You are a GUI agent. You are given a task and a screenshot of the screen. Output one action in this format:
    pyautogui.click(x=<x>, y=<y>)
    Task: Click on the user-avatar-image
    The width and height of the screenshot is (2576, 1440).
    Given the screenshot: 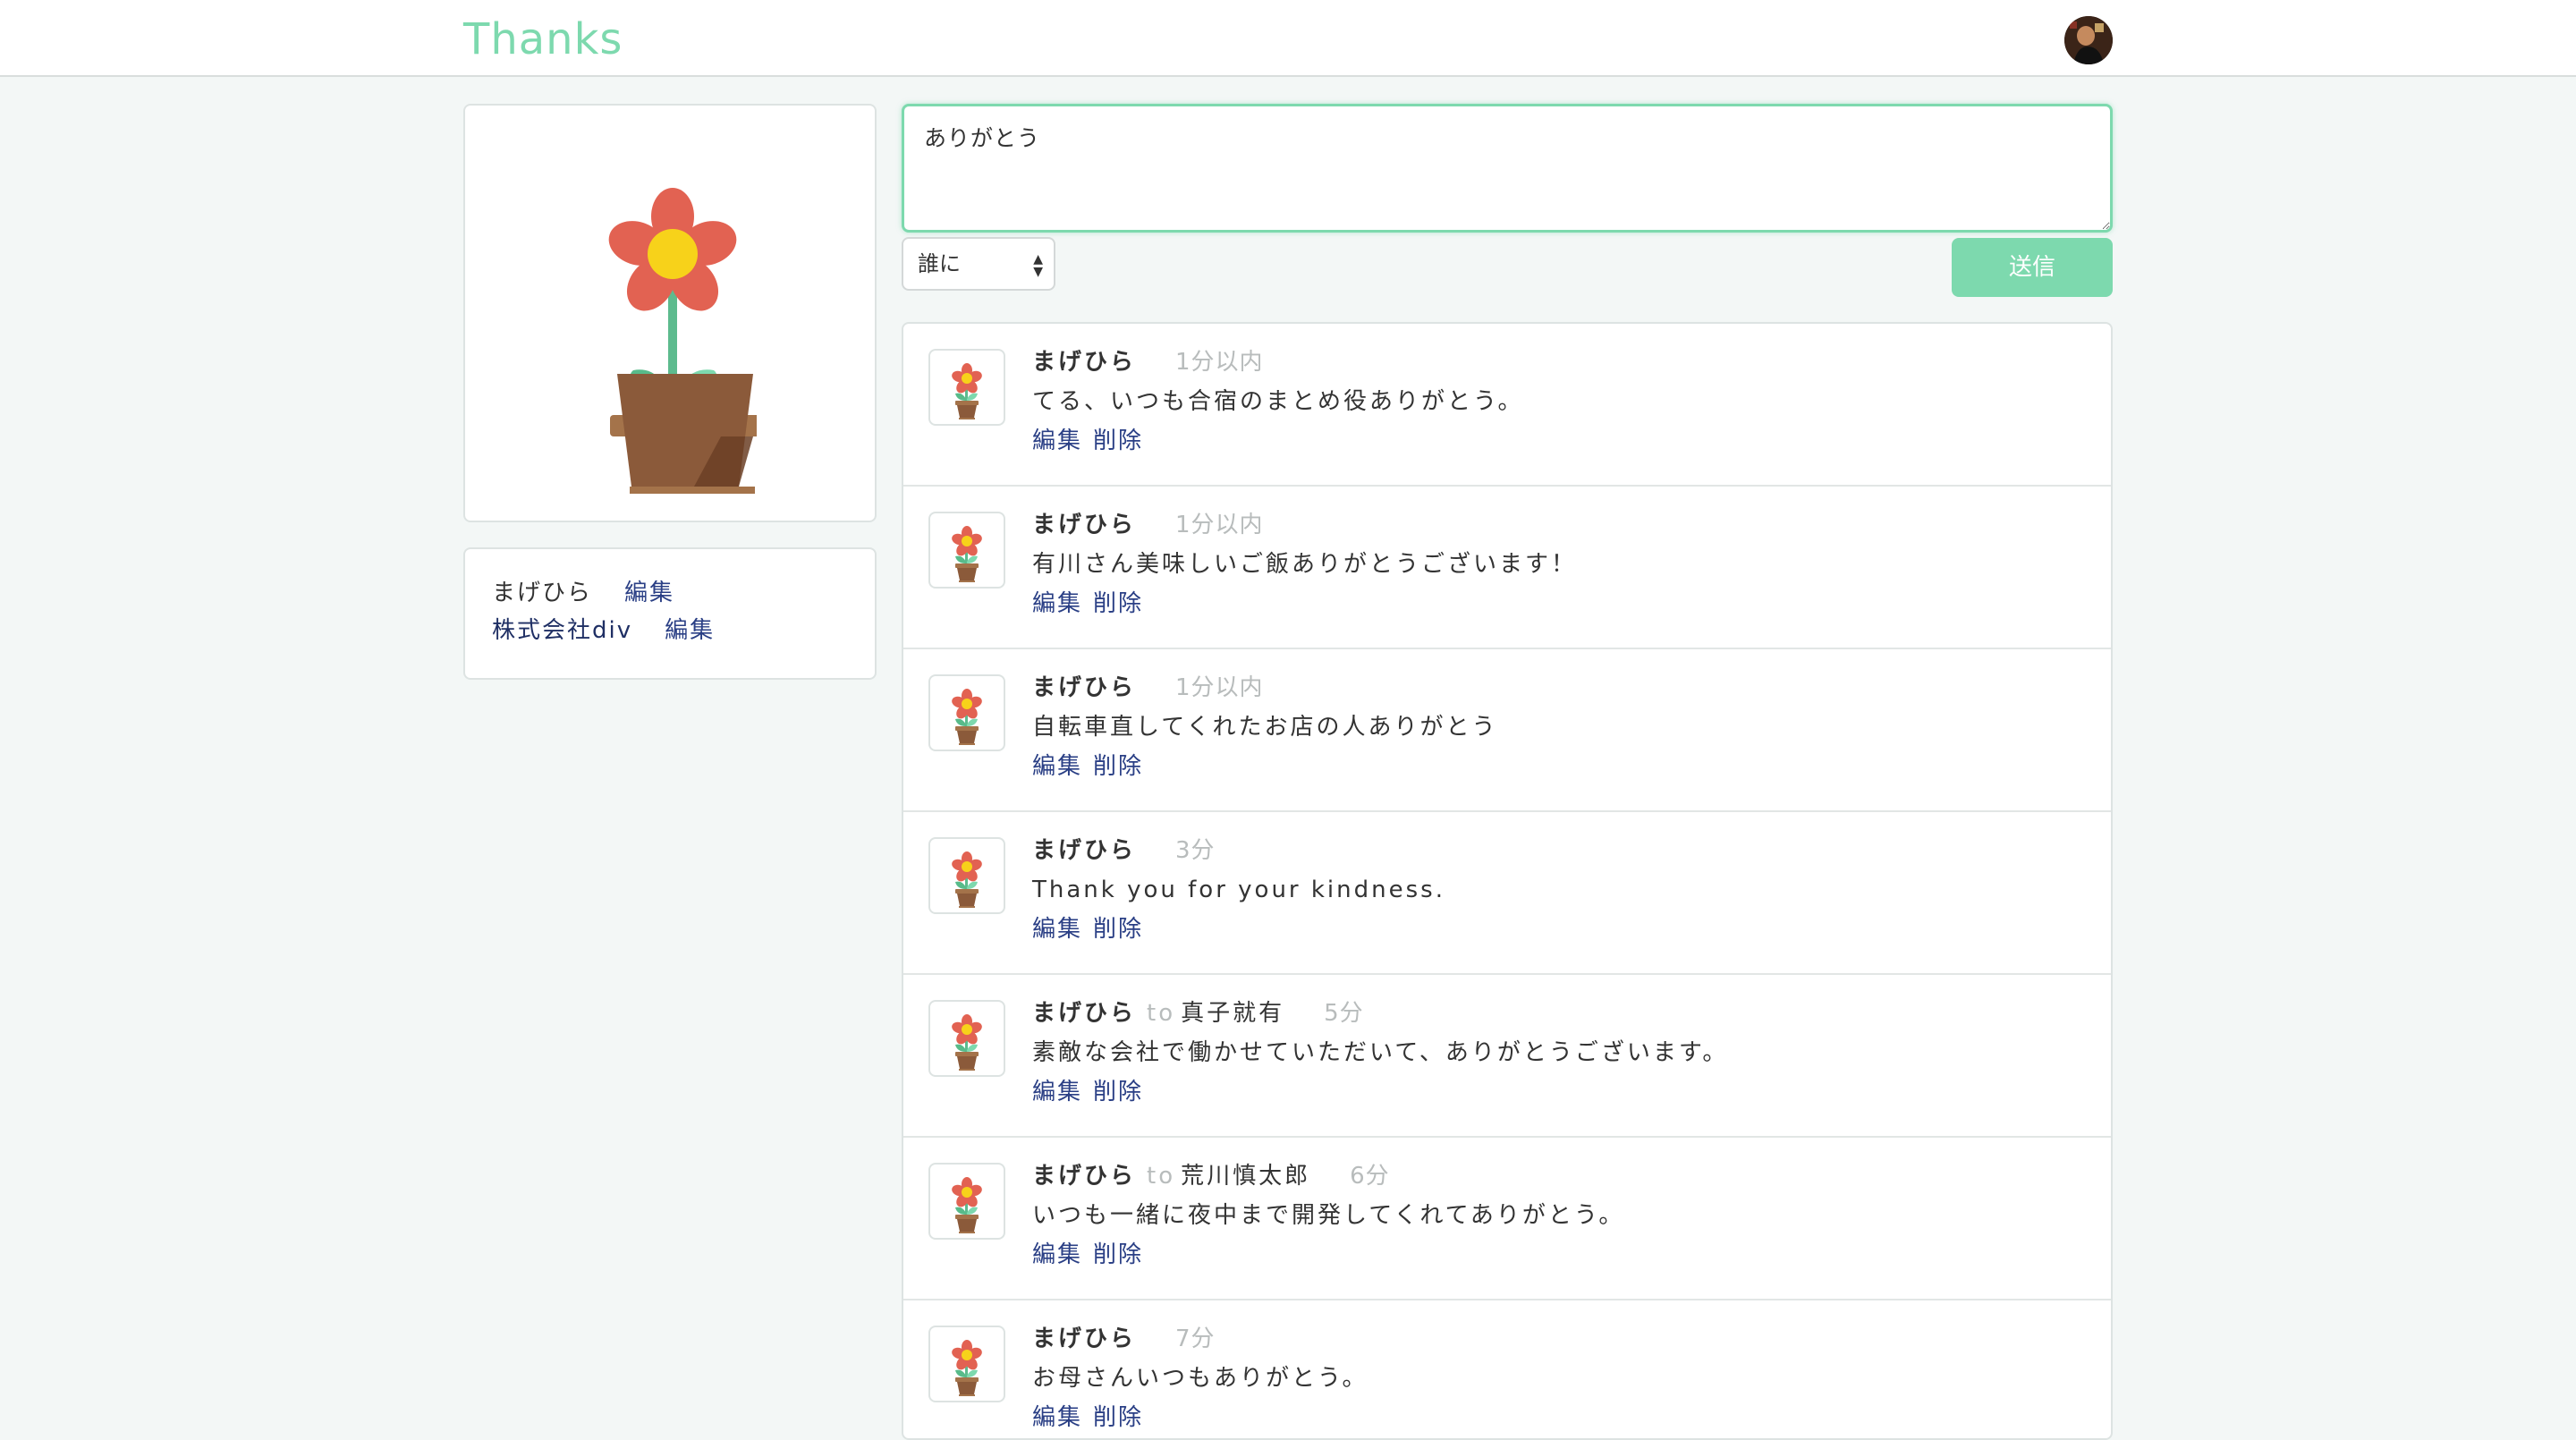 What is the action you would take?
    pyautogui.click(x=2088, y=40)
    